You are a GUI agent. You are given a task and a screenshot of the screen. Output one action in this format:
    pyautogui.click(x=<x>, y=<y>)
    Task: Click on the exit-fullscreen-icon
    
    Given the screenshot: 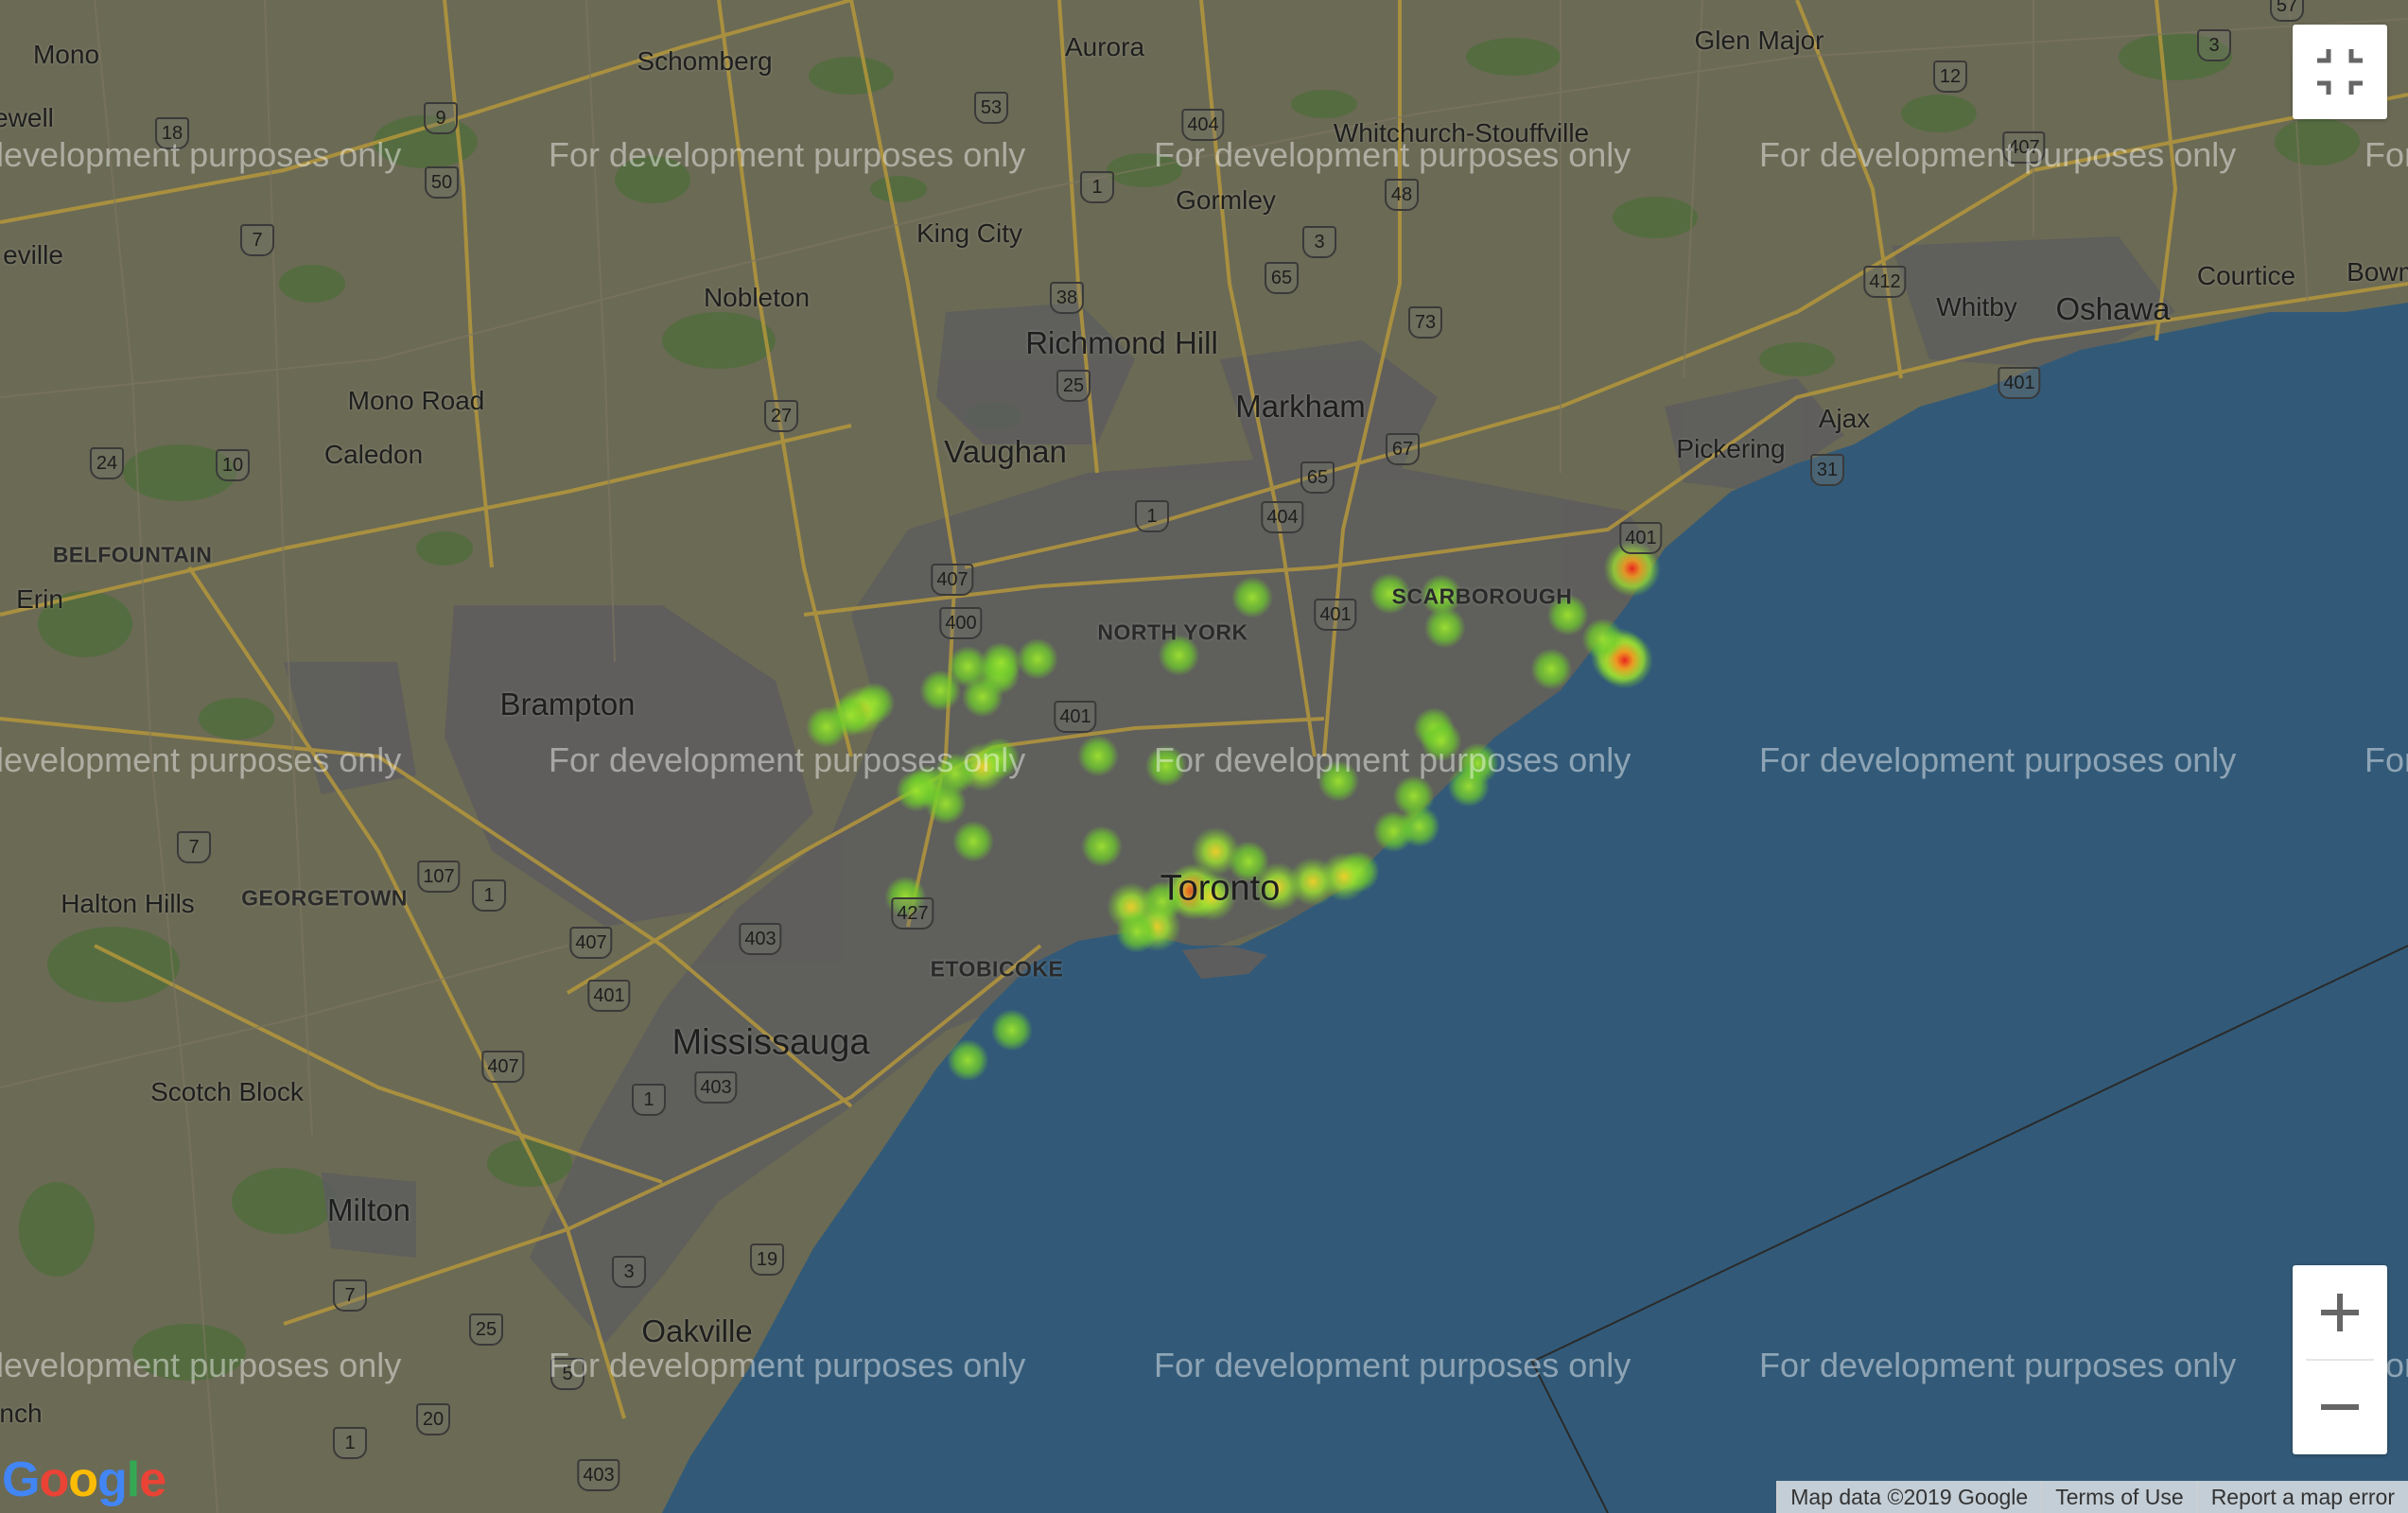 What is the action you would take?
    pyautogui.click(x=2340, y=72)
    